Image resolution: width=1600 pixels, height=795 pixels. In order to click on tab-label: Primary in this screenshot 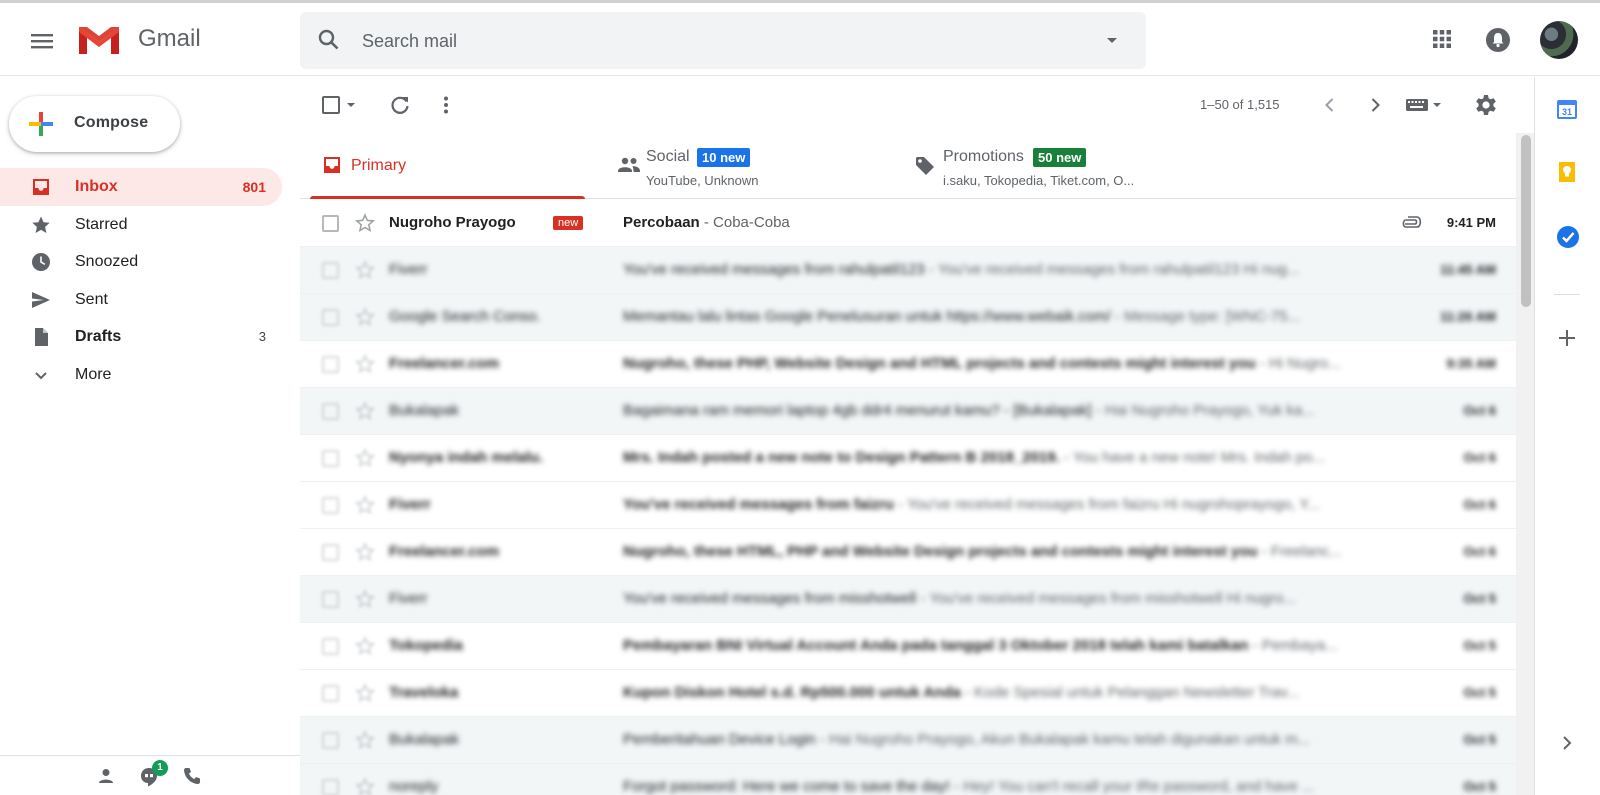, I will do `click(379, 165)`.